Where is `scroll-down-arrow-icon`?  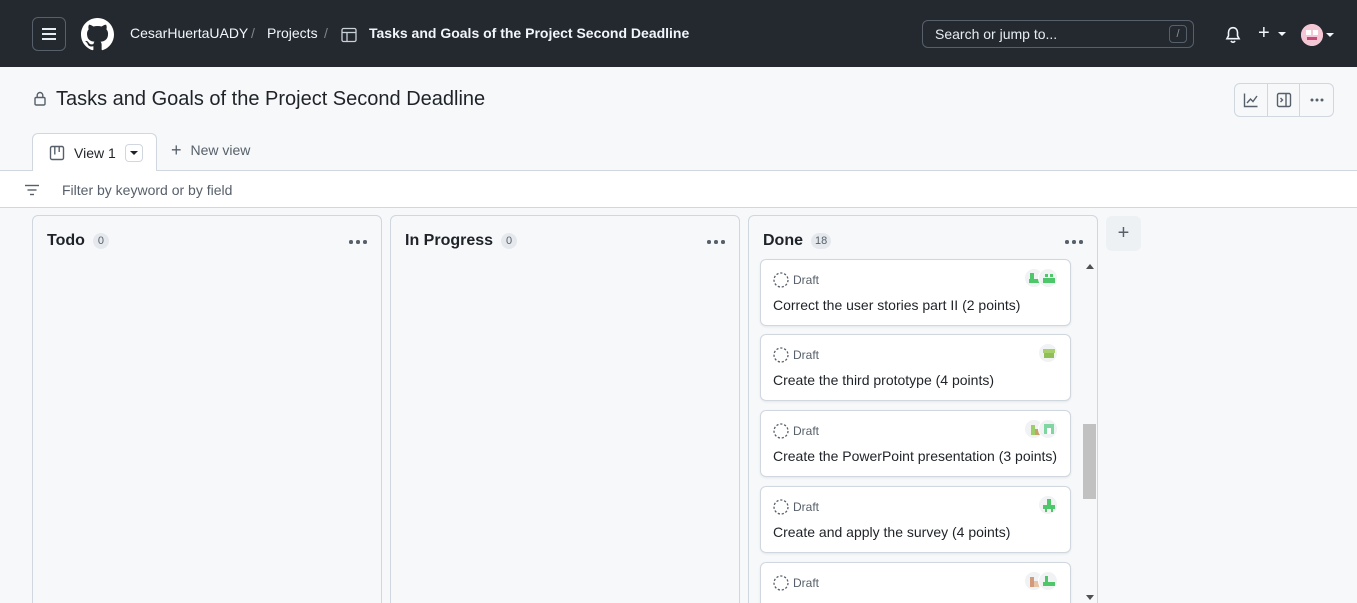 scroll-down-arrow-icon is located at coordinates (1090, 597).